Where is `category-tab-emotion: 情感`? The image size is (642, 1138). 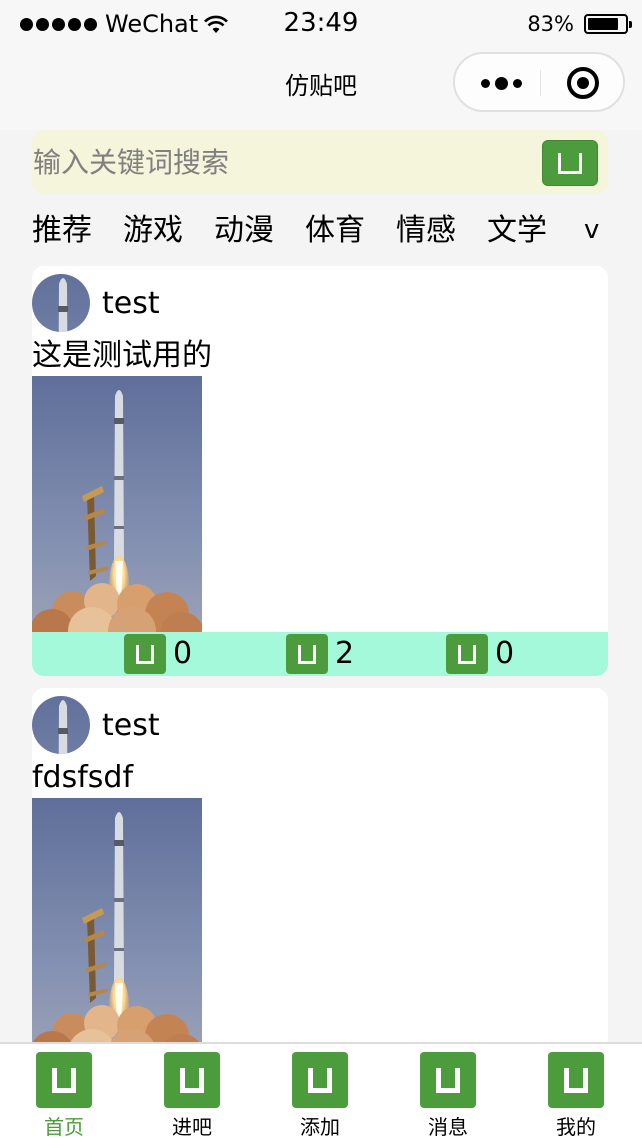 category-tab-emotion: 情感 is located at coordinates (426, 231).